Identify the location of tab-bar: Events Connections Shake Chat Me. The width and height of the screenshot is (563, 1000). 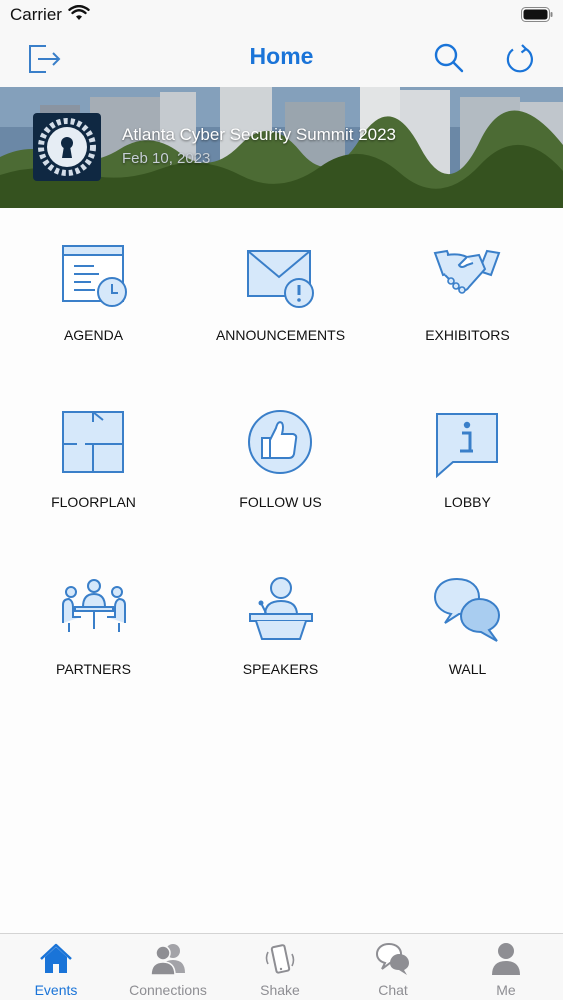
(281, 966).